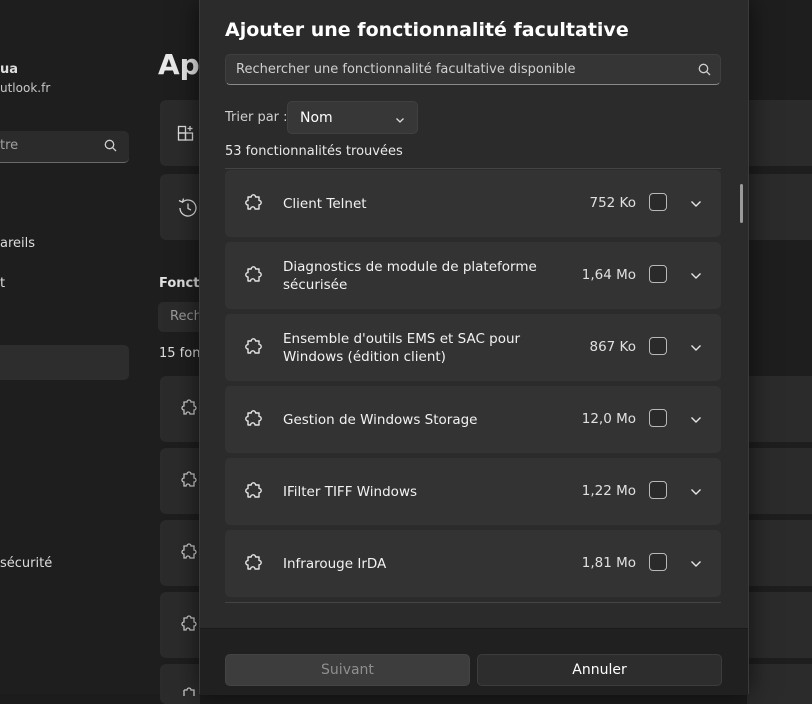 The width and height of the screenshot is (812, 704). What do you see at coordinates (316, 118) in the screenshot?
I see `sort-value: Nom` at bounding box center [316, 118].